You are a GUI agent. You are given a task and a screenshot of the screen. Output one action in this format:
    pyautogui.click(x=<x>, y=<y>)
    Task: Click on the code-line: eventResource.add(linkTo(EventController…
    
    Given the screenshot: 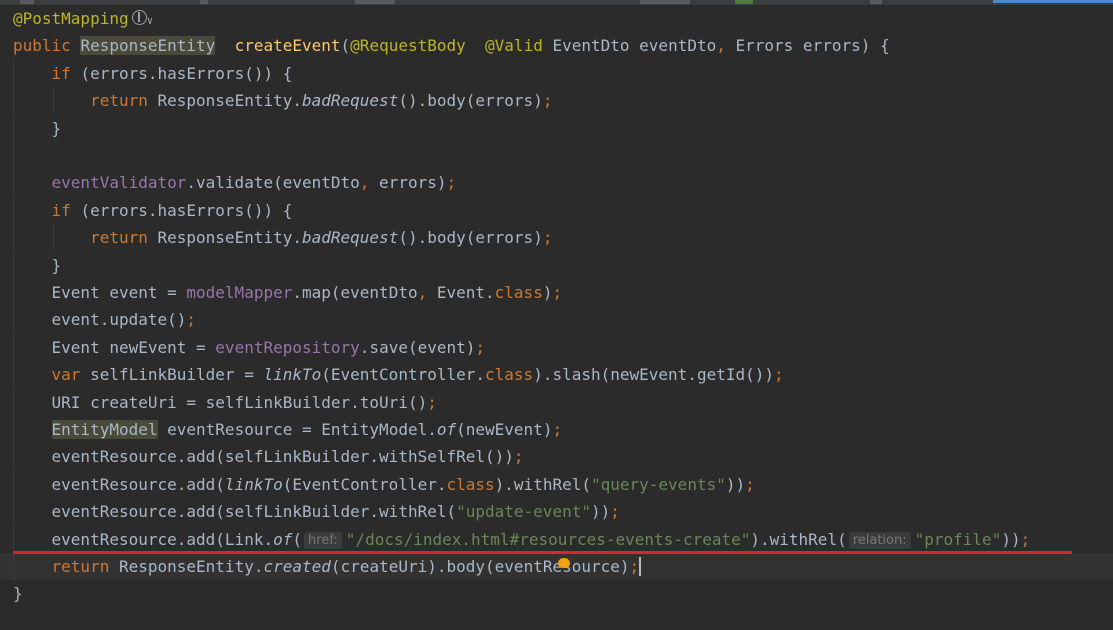 What is the action you would take?
    pyautogui.click(x=556, y=484)
    